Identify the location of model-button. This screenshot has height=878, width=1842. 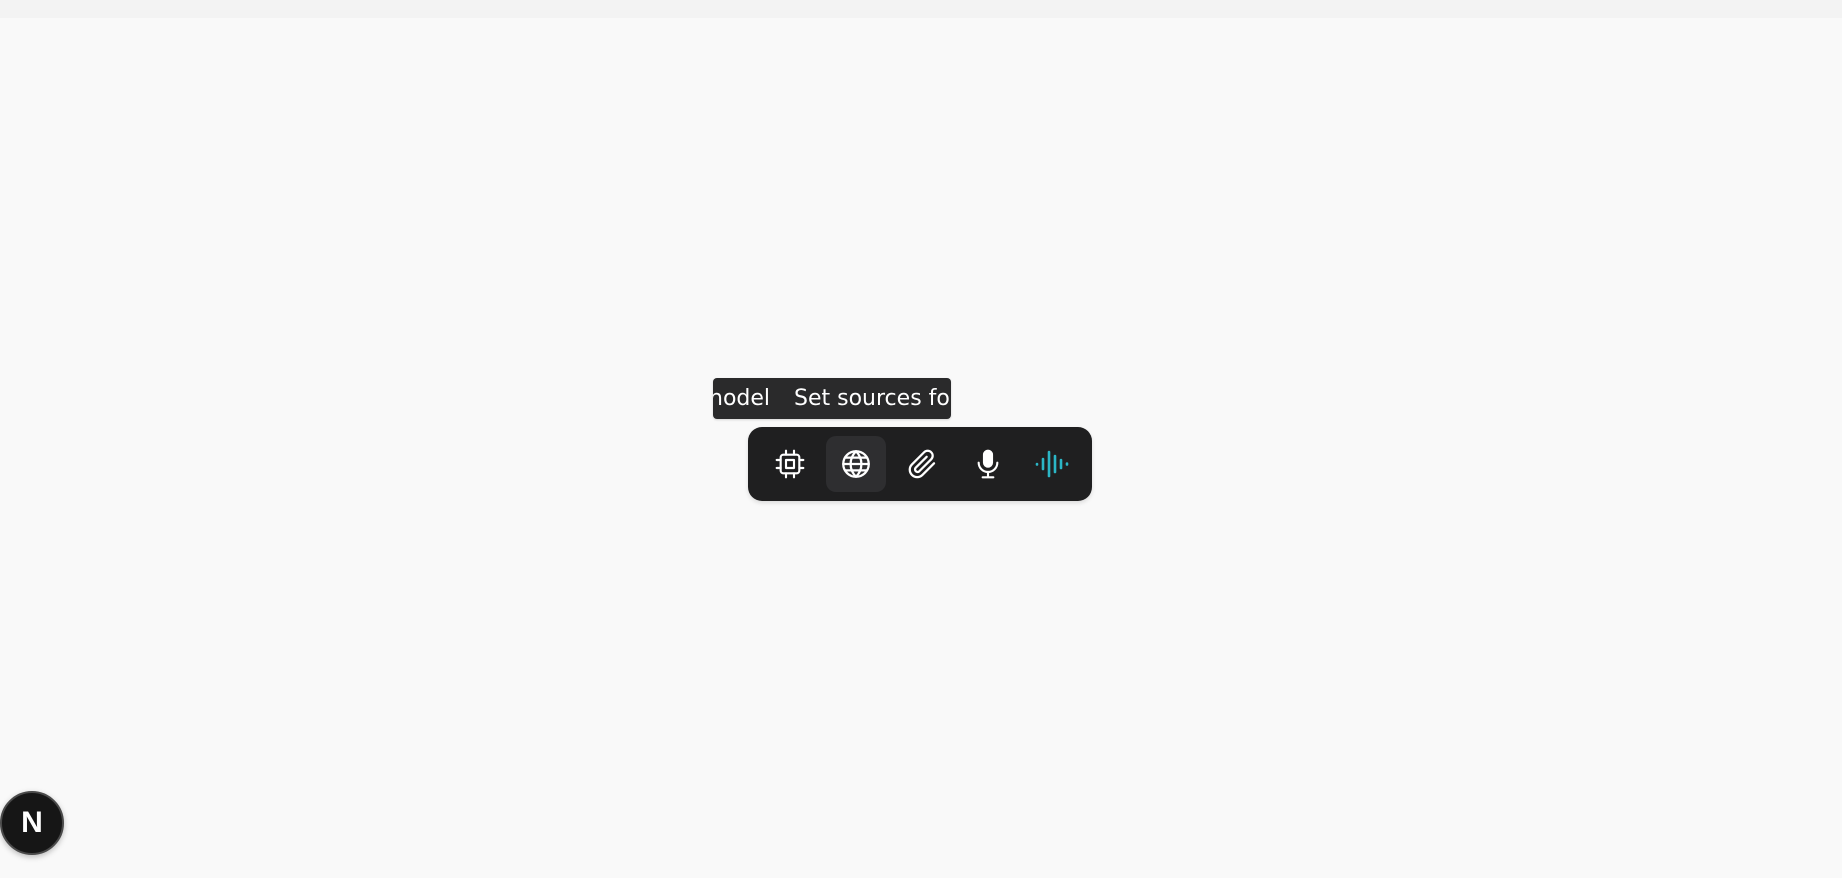
(790, 464).